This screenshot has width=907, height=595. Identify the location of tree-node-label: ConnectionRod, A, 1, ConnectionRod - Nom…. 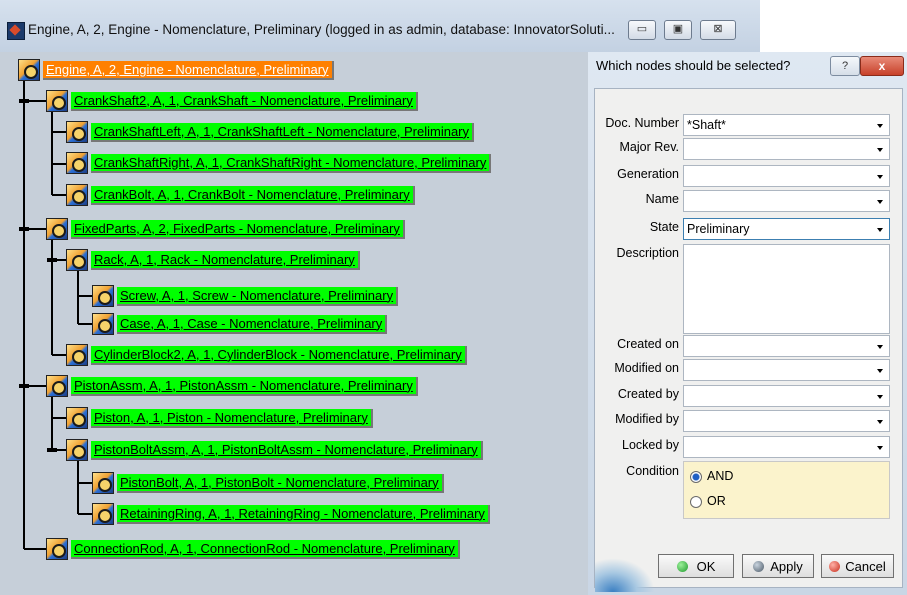
(265, 549).